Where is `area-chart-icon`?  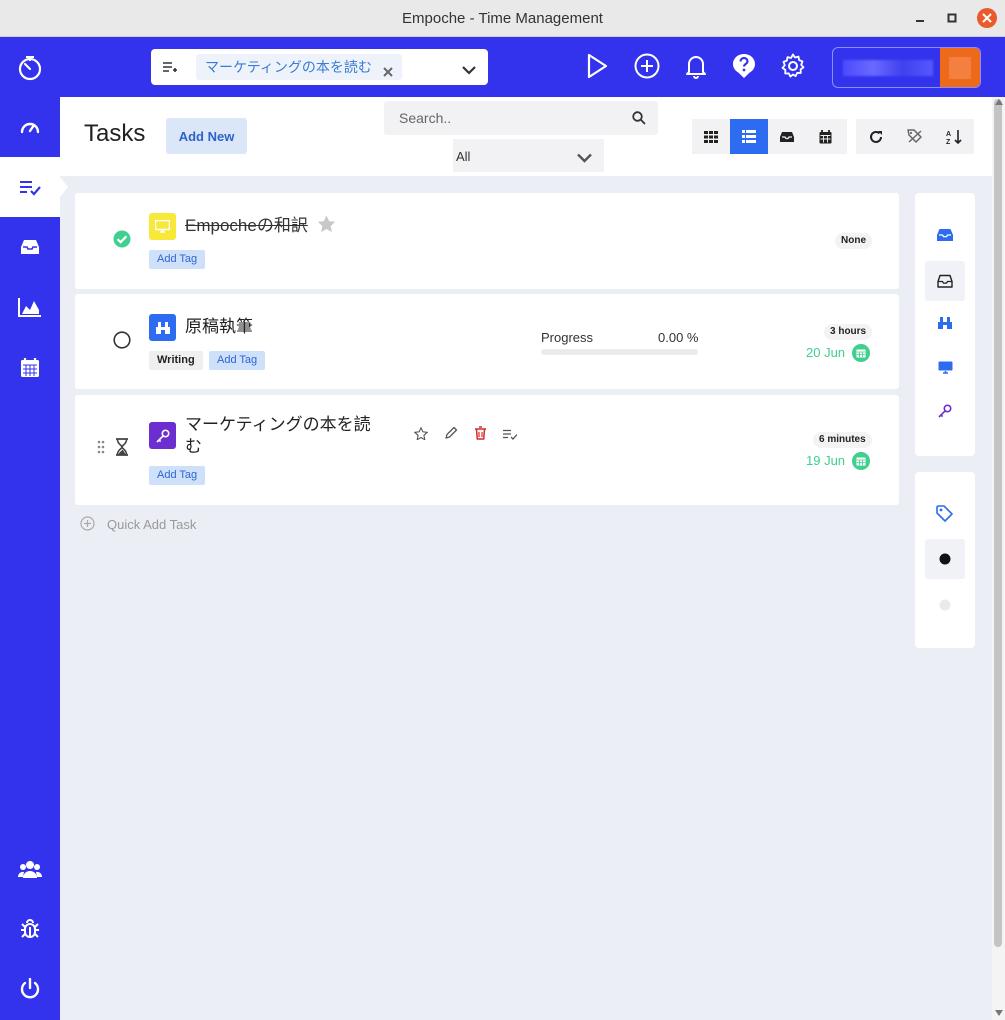
area-chart-icon is located at coordinates (29, 307).